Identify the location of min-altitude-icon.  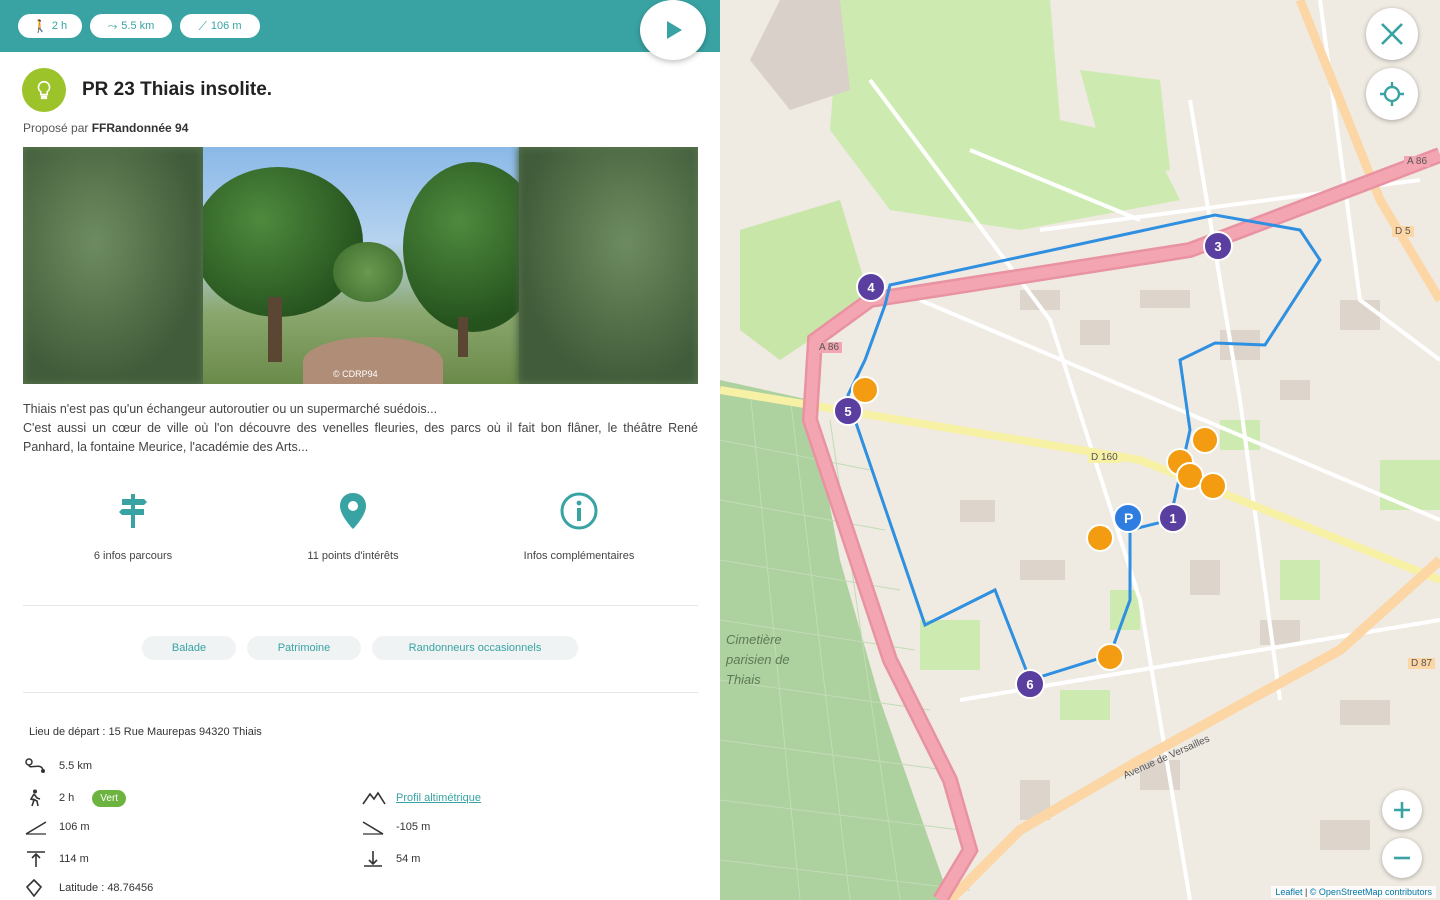
(374, 859).